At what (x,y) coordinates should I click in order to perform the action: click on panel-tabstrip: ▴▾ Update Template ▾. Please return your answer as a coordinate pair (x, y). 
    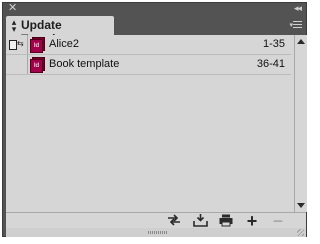
    Looking at the image, I should click on (154, 30).